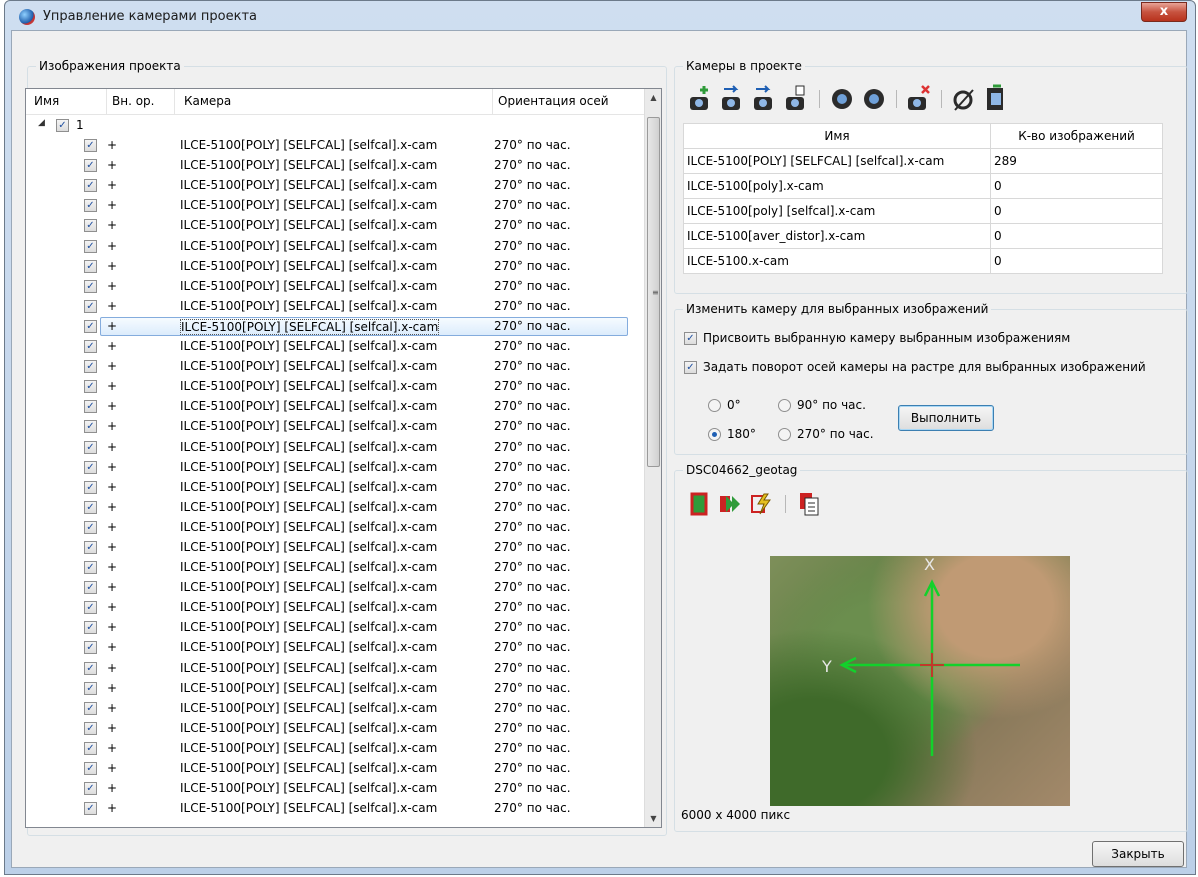 This screenshot has width=1198, height=877. What do you see at coordinates (784, 405) in the screenshot?
I see `rotation-90-radio` at bounding box center [784, 405].